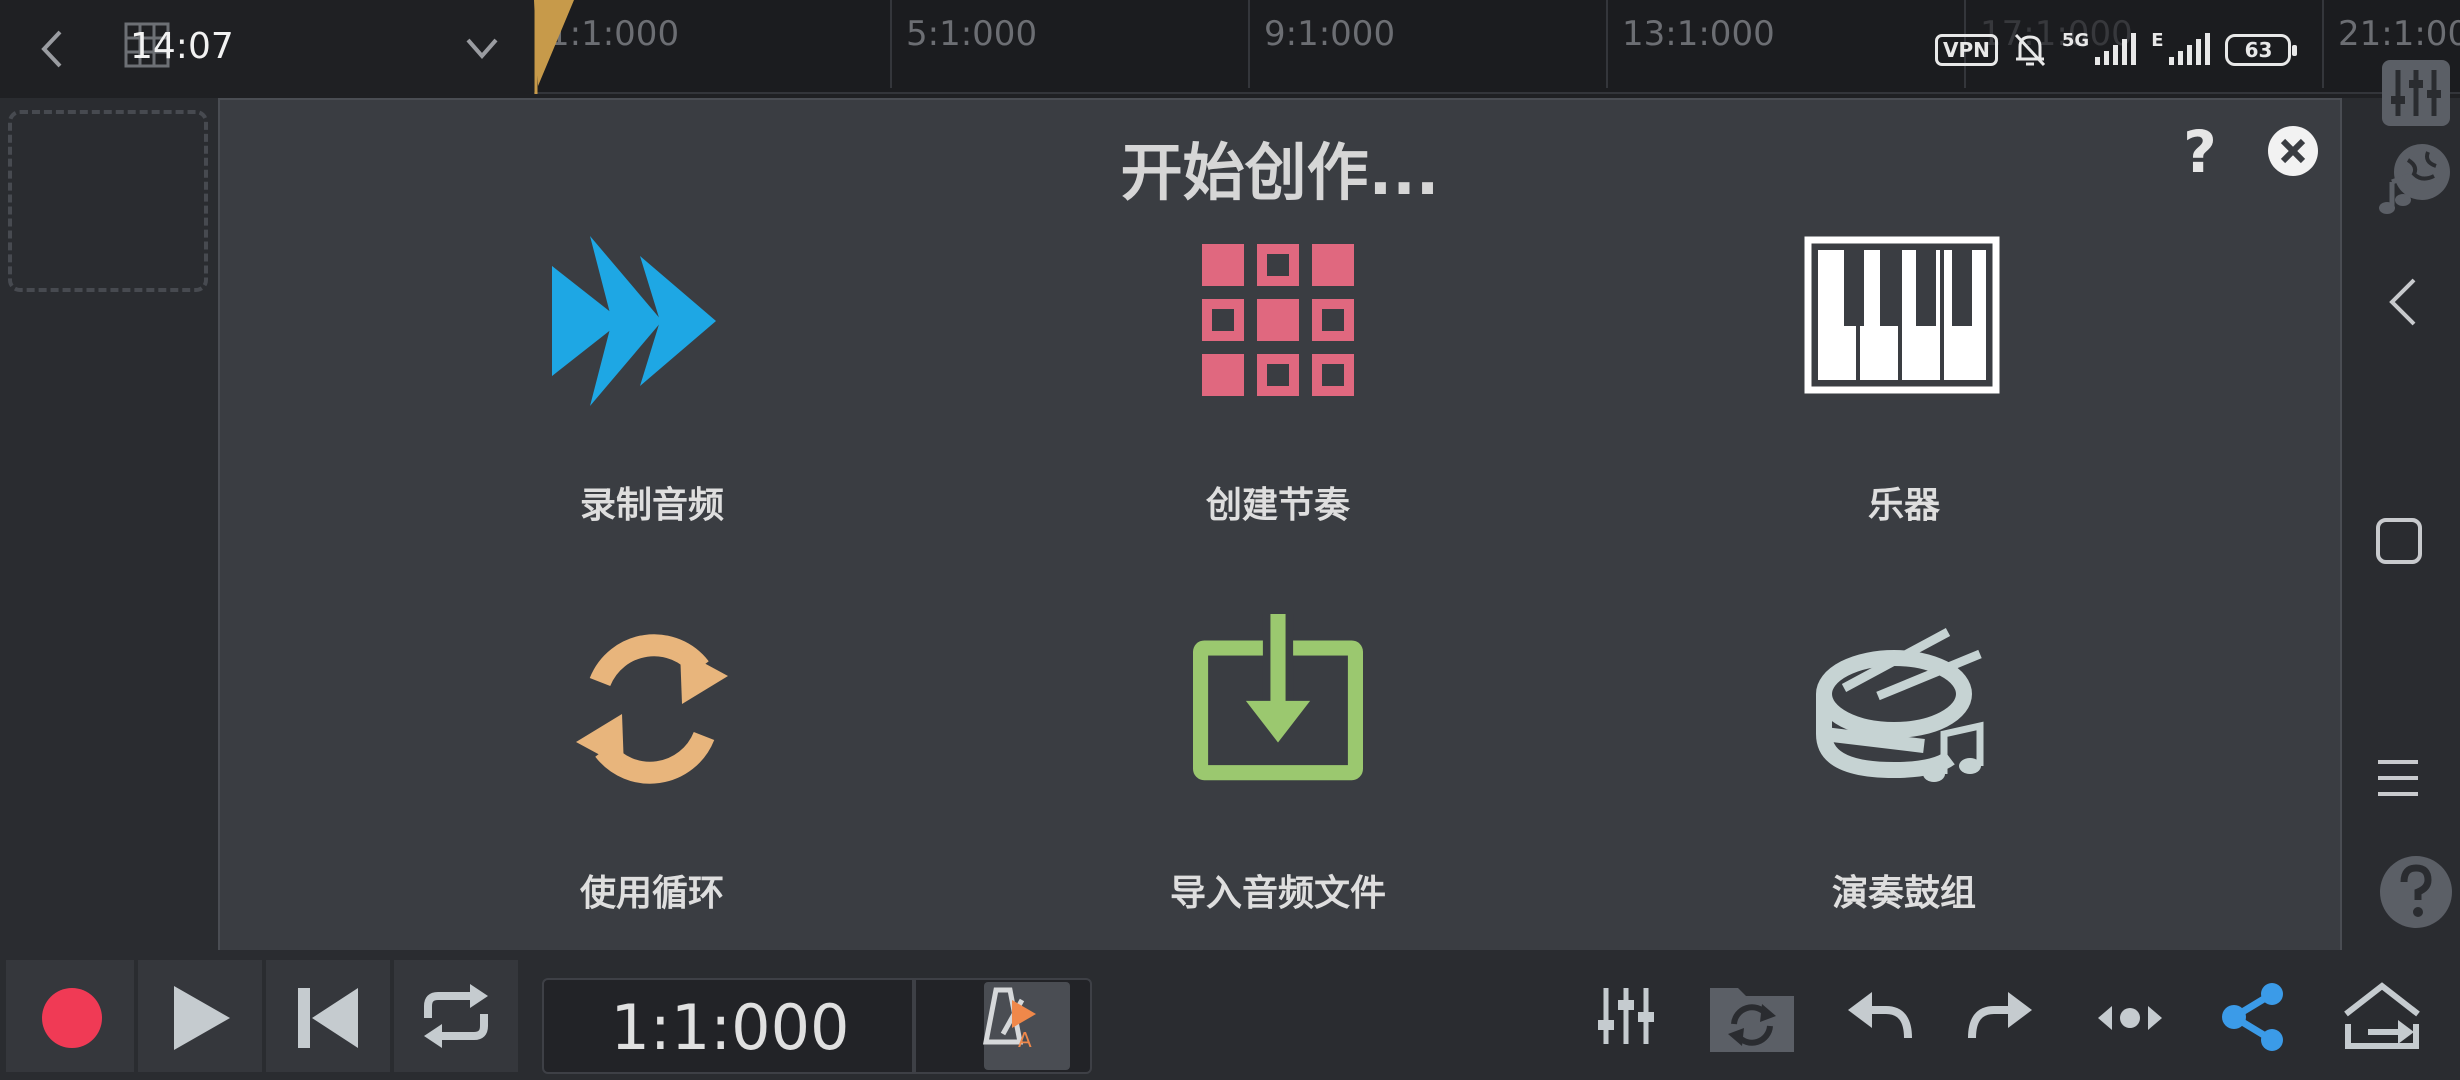 The width and height of the screenshot is (2460, 1080). What do you see at coordinates (1752, 1017) in the screenshot?
I see `loop-folder-icon` at bounding box center [1752, 1017].